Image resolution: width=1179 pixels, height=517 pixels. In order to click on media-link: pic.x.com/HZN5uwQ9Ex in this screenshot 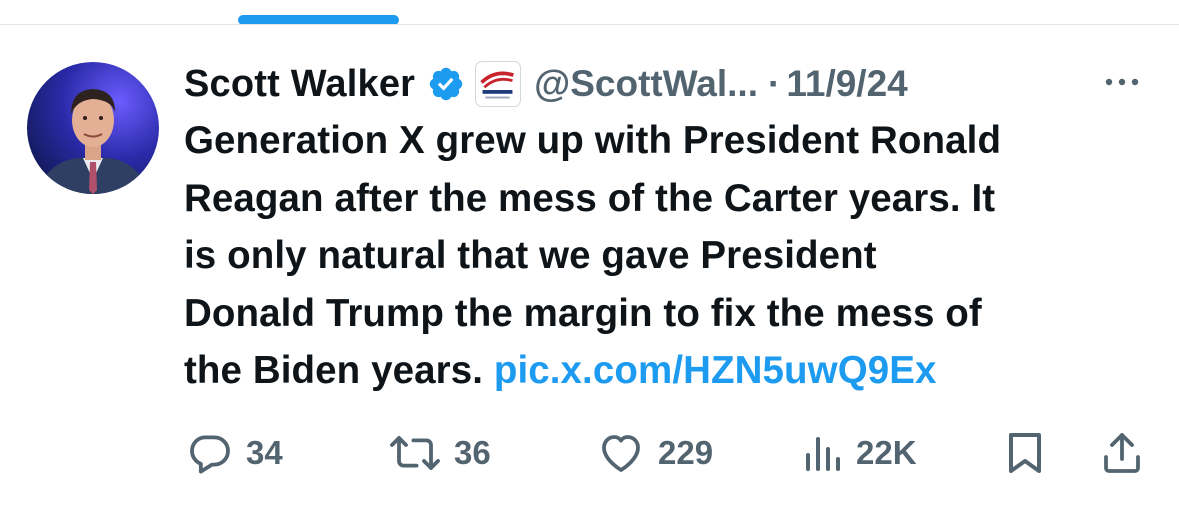, I will do `click(715, 370)`.